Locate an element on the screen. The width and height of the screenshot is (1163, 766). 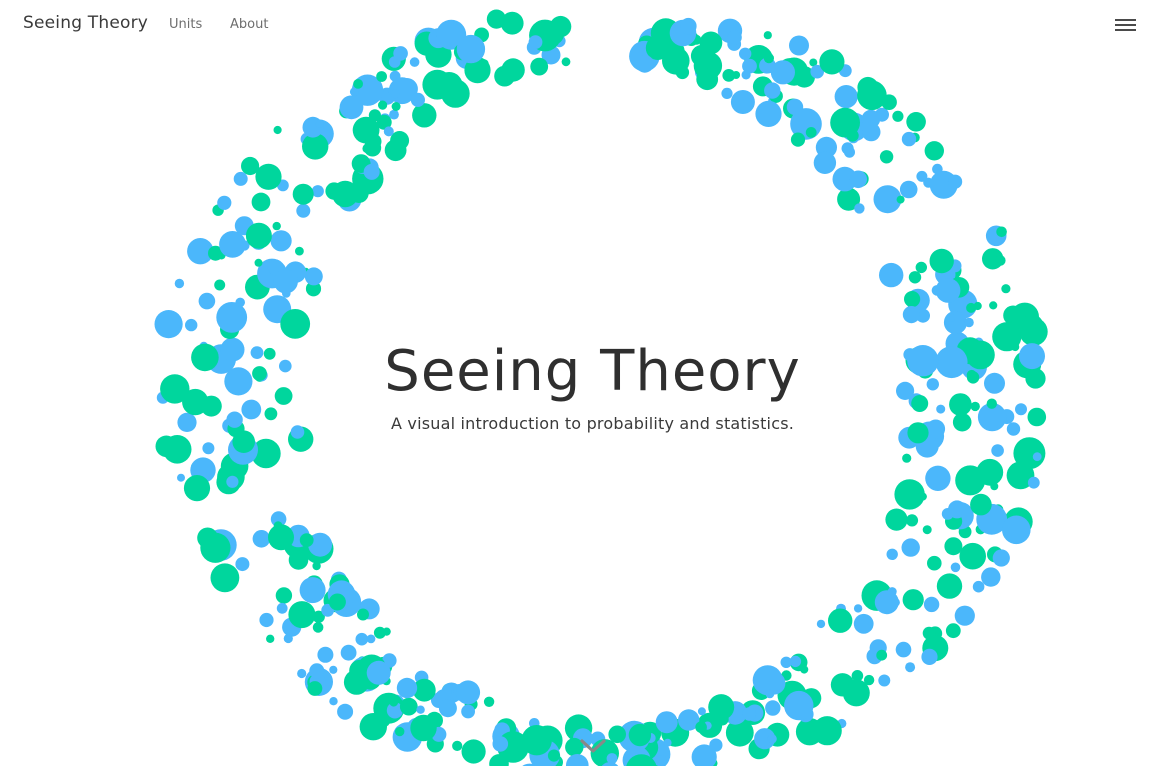
brand-link: Seeing Theory is located at coordinates (85, 23).